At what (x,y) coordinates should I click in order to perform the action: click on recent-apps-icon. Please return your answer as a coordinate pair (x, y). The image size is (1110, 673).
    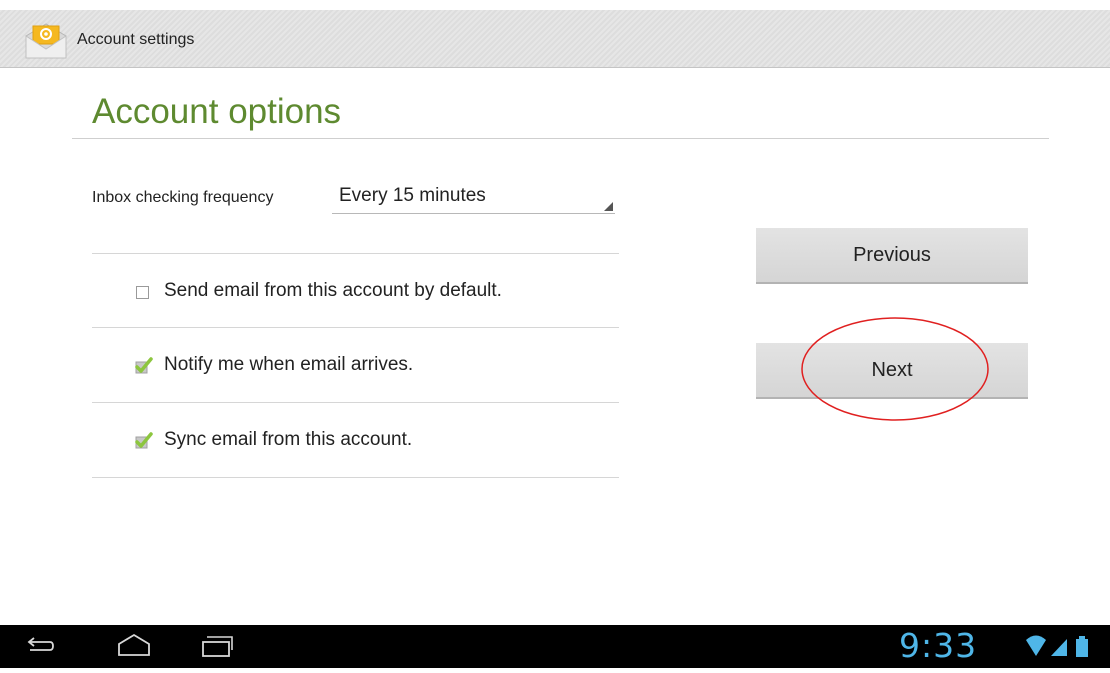
    Looking at the image, I should click on (217, 646).